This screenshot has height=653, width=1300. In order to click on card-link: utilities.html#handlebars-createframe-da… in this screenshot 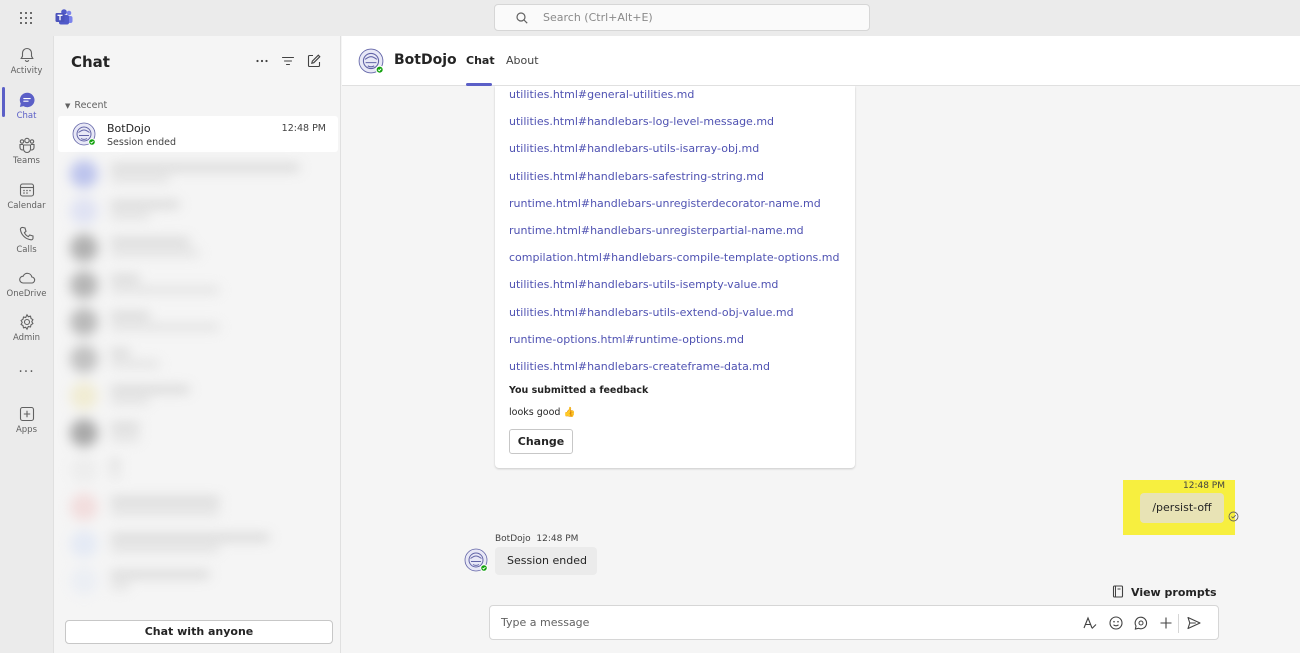, I will do `click(639, 366)`.